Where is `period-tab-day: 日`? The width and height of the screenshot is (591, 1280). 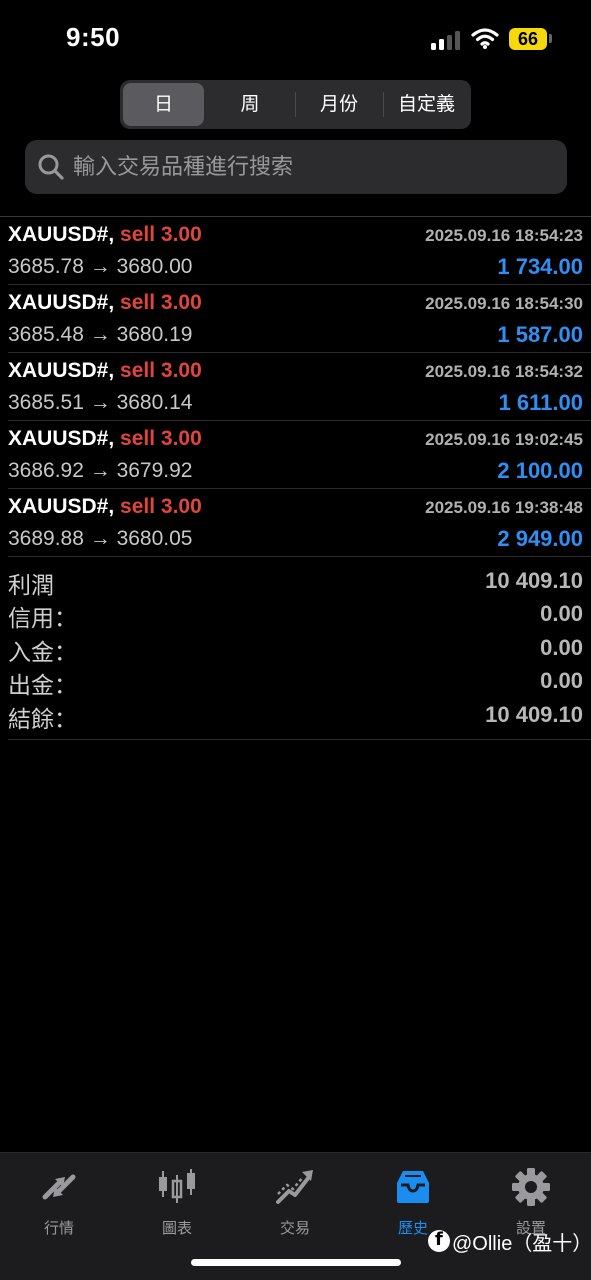 period-tab-day: 日 is located at coordinates (163, 104).